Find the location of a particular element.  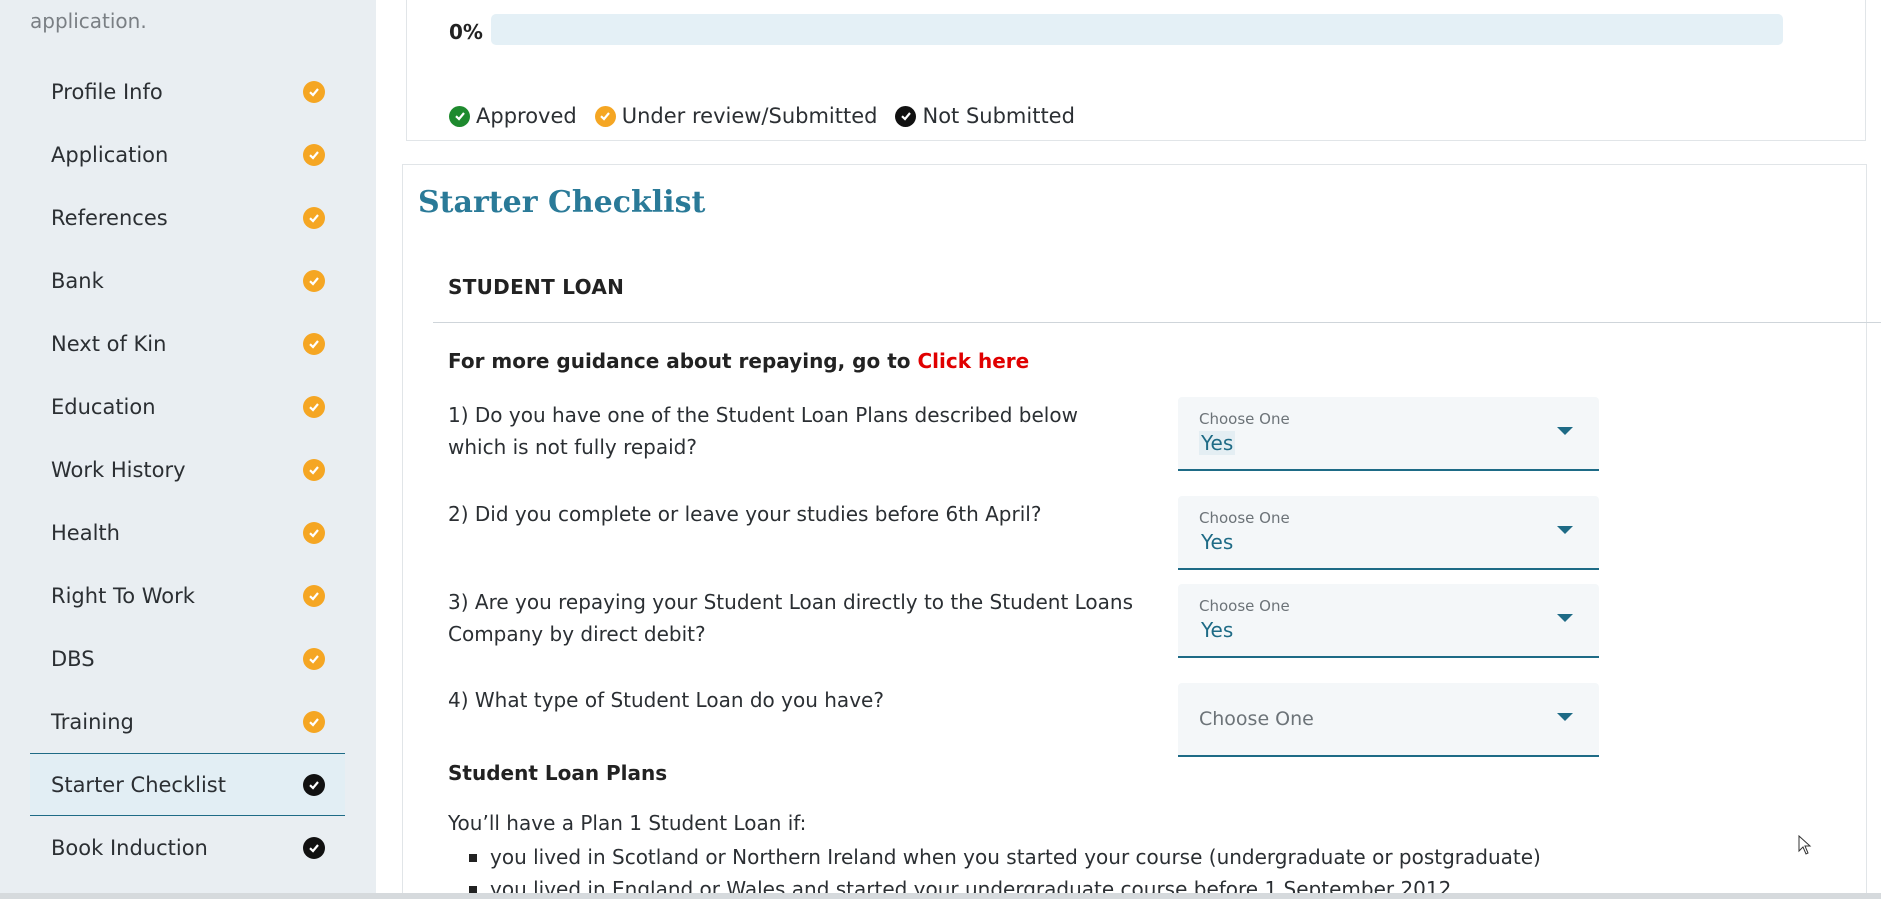

sidebar-item-health: Health is located at coordinates (187, 532).